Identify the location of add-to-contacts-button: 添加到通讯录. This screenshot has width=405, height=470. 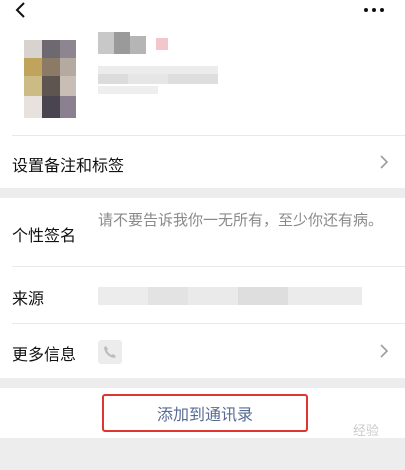
(205, 413).